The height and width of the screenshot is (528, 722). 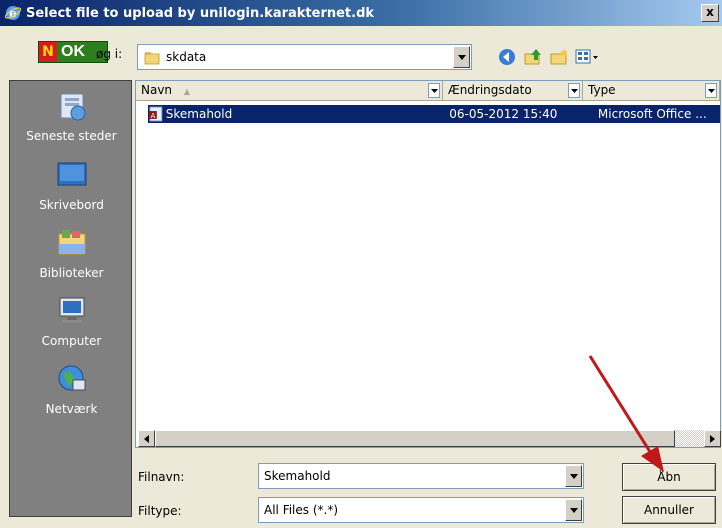 I want to click on column-date-label: Ændringsdato, so click(x=490, y=90).